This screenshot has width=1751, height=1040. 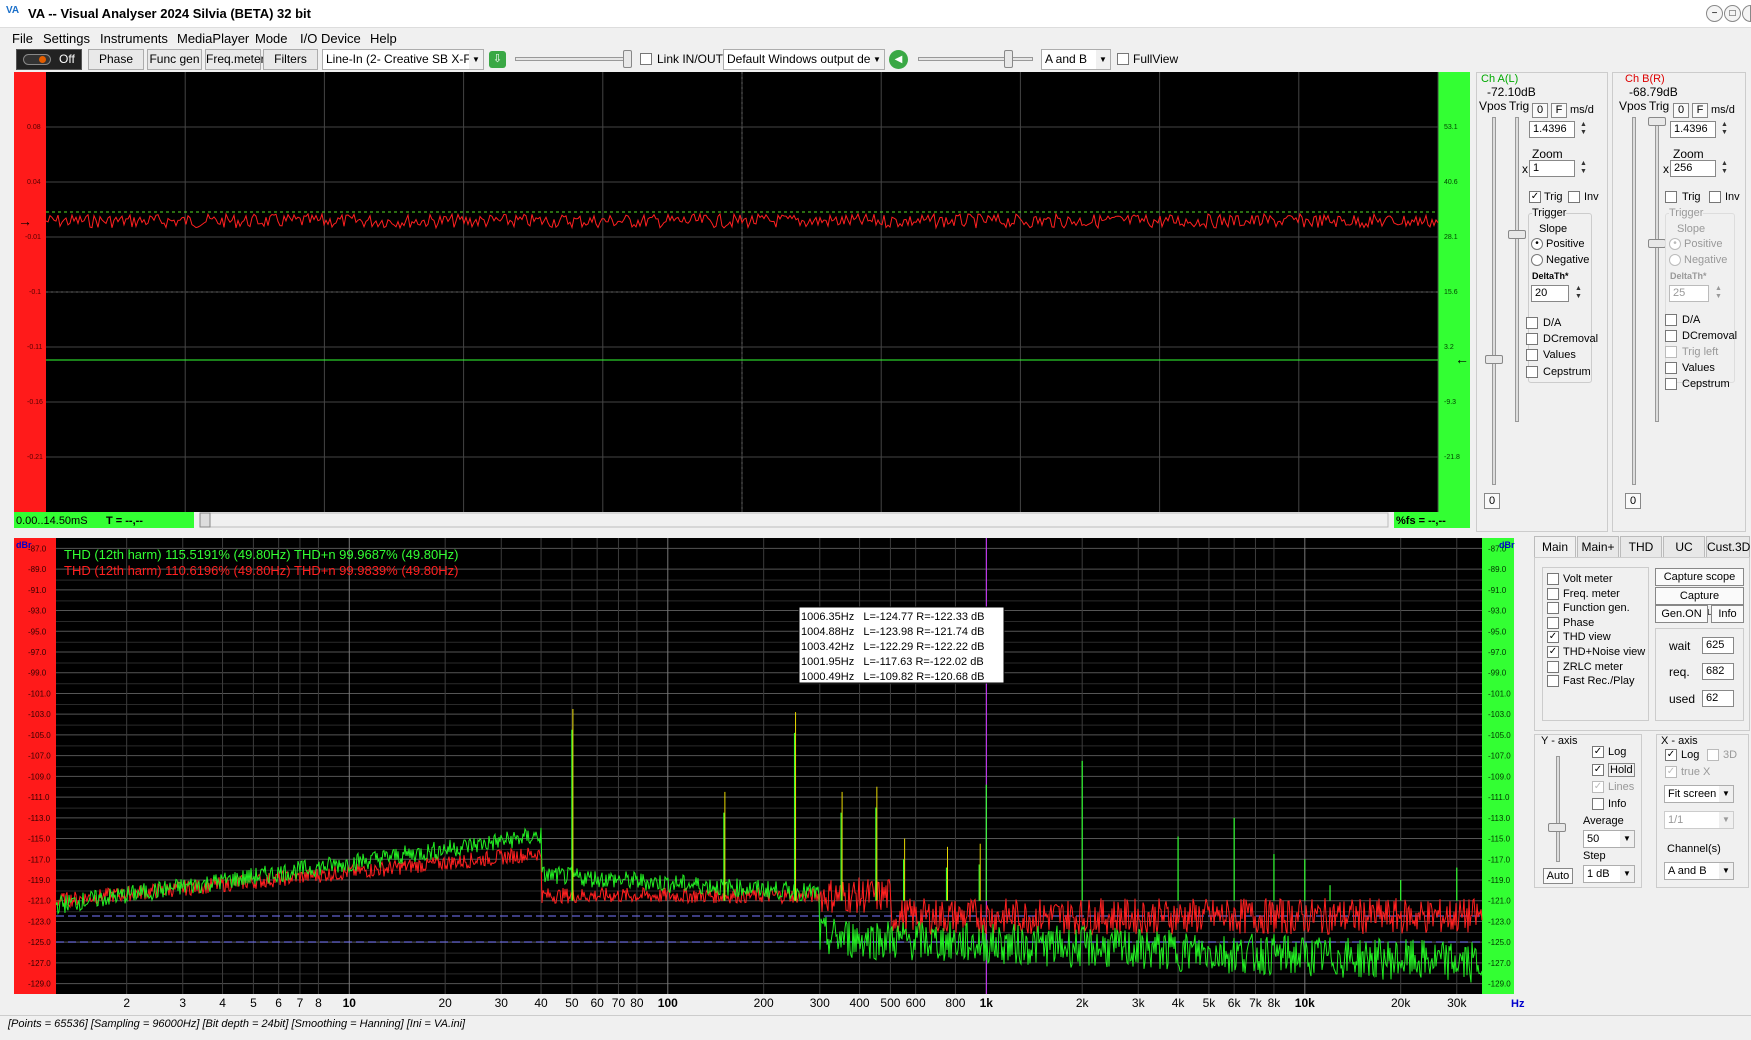 What do you see at coordinates (1699, 871) in the screenshot?
I see `channels-view-select: A and B ▼` at bounding box center [1699, 871].